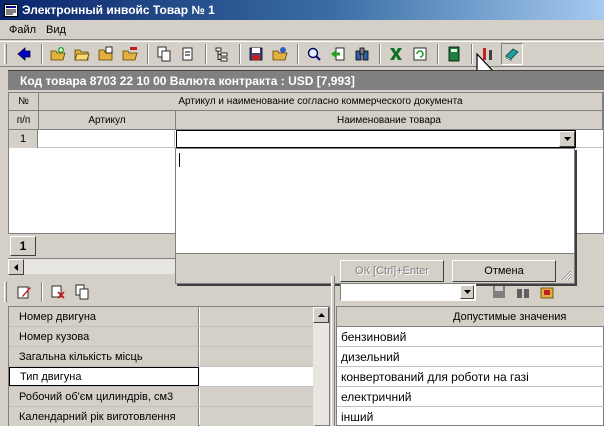  I want to click on menu-bar: Файл Вид, so click(302, 30).